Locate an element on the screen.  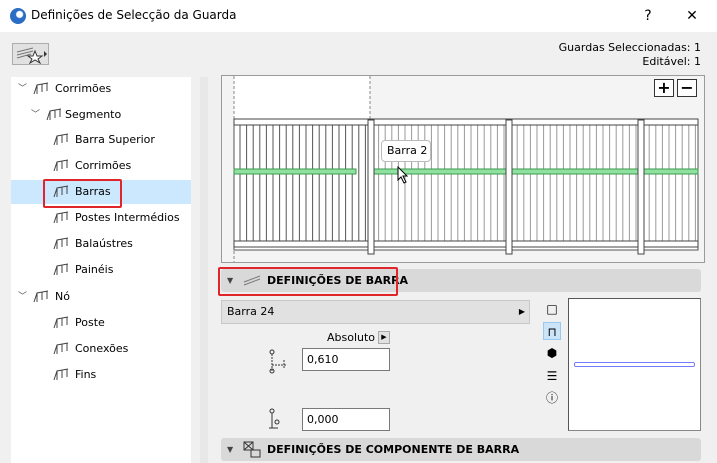
tree-item-label: Balaústres is located at coordinates (104, 243).